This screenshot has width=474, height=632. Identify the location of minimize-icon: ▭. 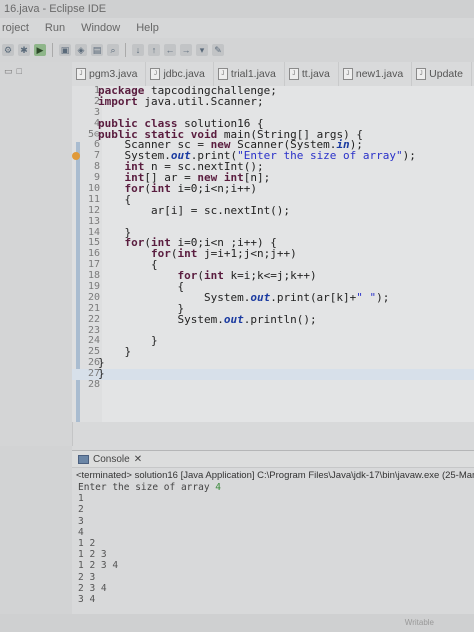
(8, 71).